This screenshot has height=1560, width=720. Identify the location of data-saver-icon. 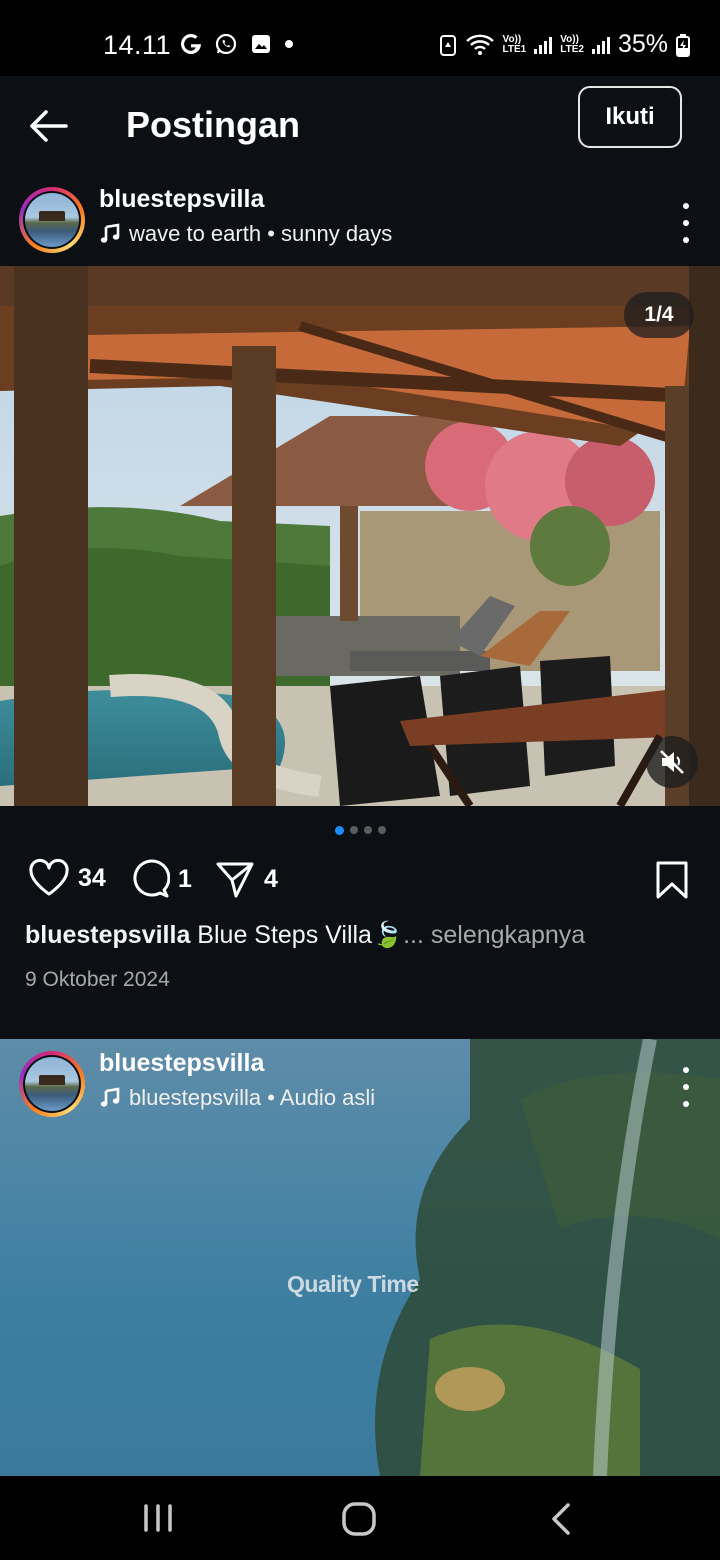
(447, 45).